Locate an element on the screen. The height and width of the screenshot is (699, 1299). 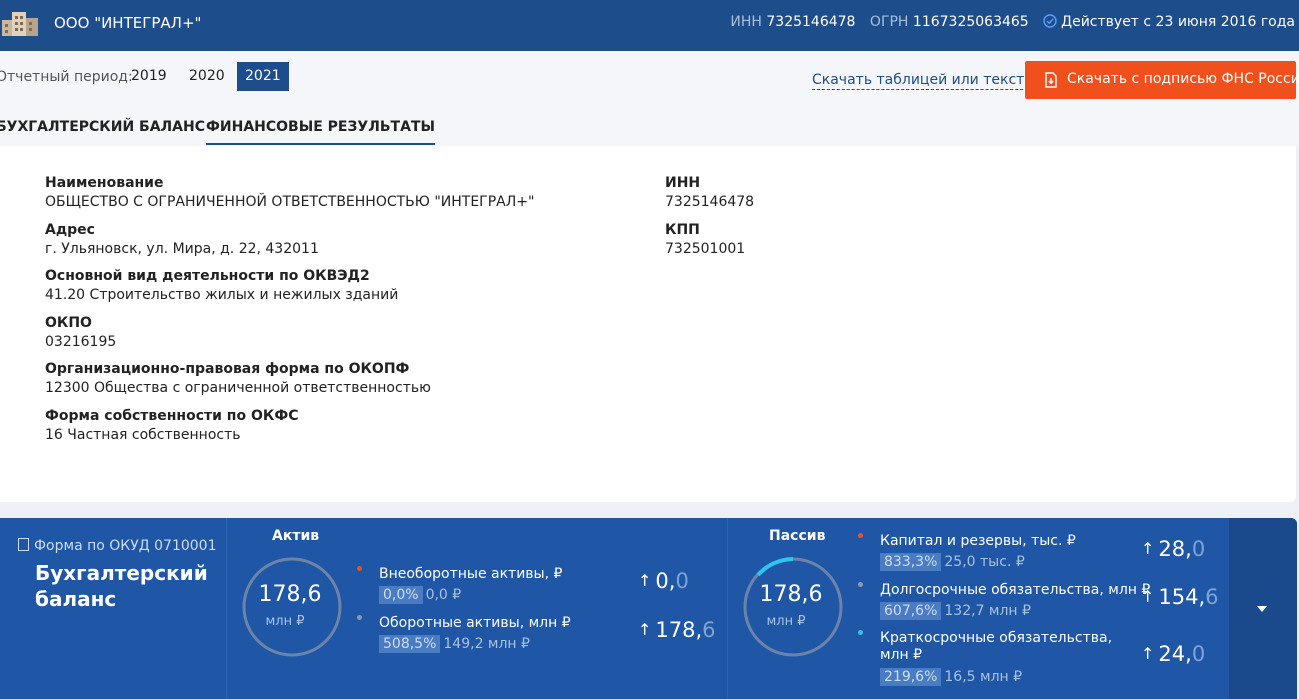
passiv-item-2-label: Краткосрочные обязательства, млн ₽ is located at coordinates (996, 646).